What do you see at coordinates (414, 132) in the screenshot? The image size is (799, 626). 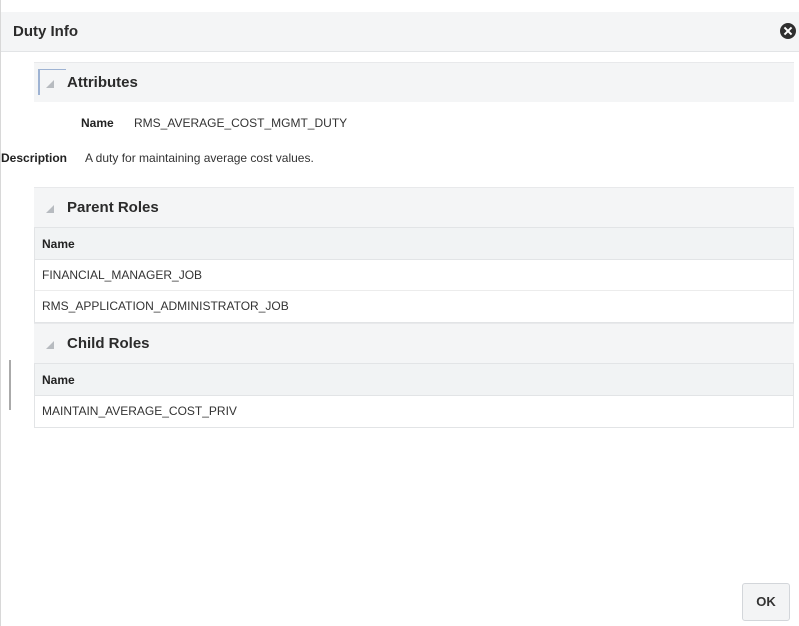 I see `attribute-name-row: Name RMS_AVERAGE_COST_MGMT_DUTY` at bounding box center [414, 132].